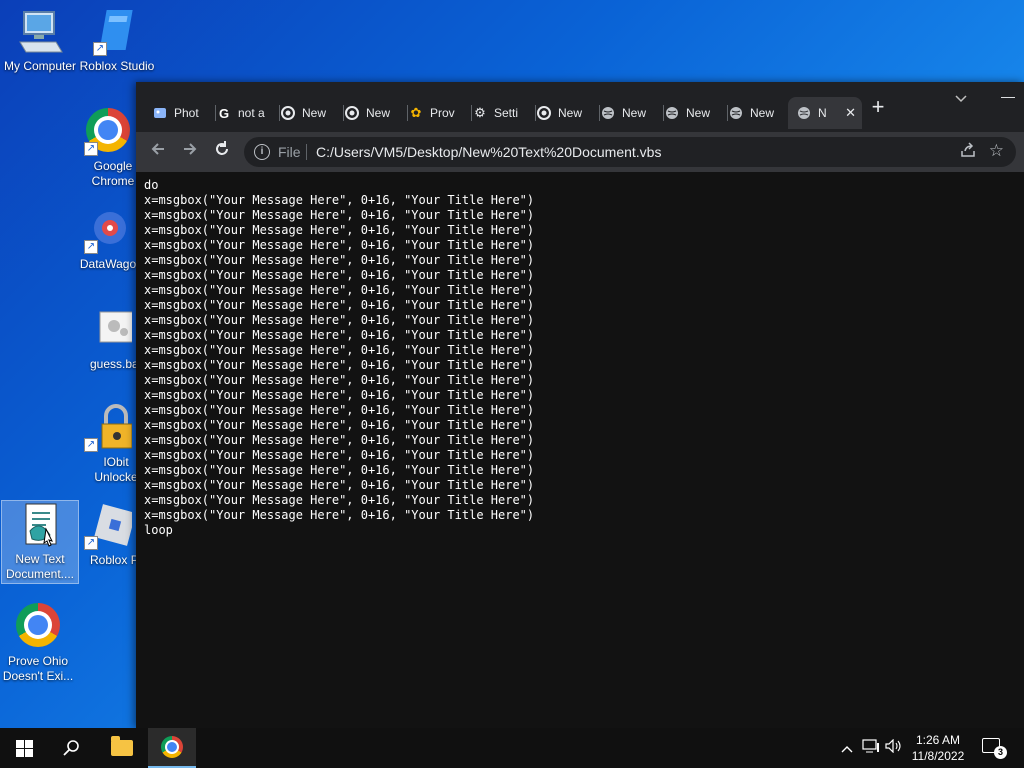 This screenshot has height=768, width=1024. I want to click on minimize-button: —, so click(1008, 96).